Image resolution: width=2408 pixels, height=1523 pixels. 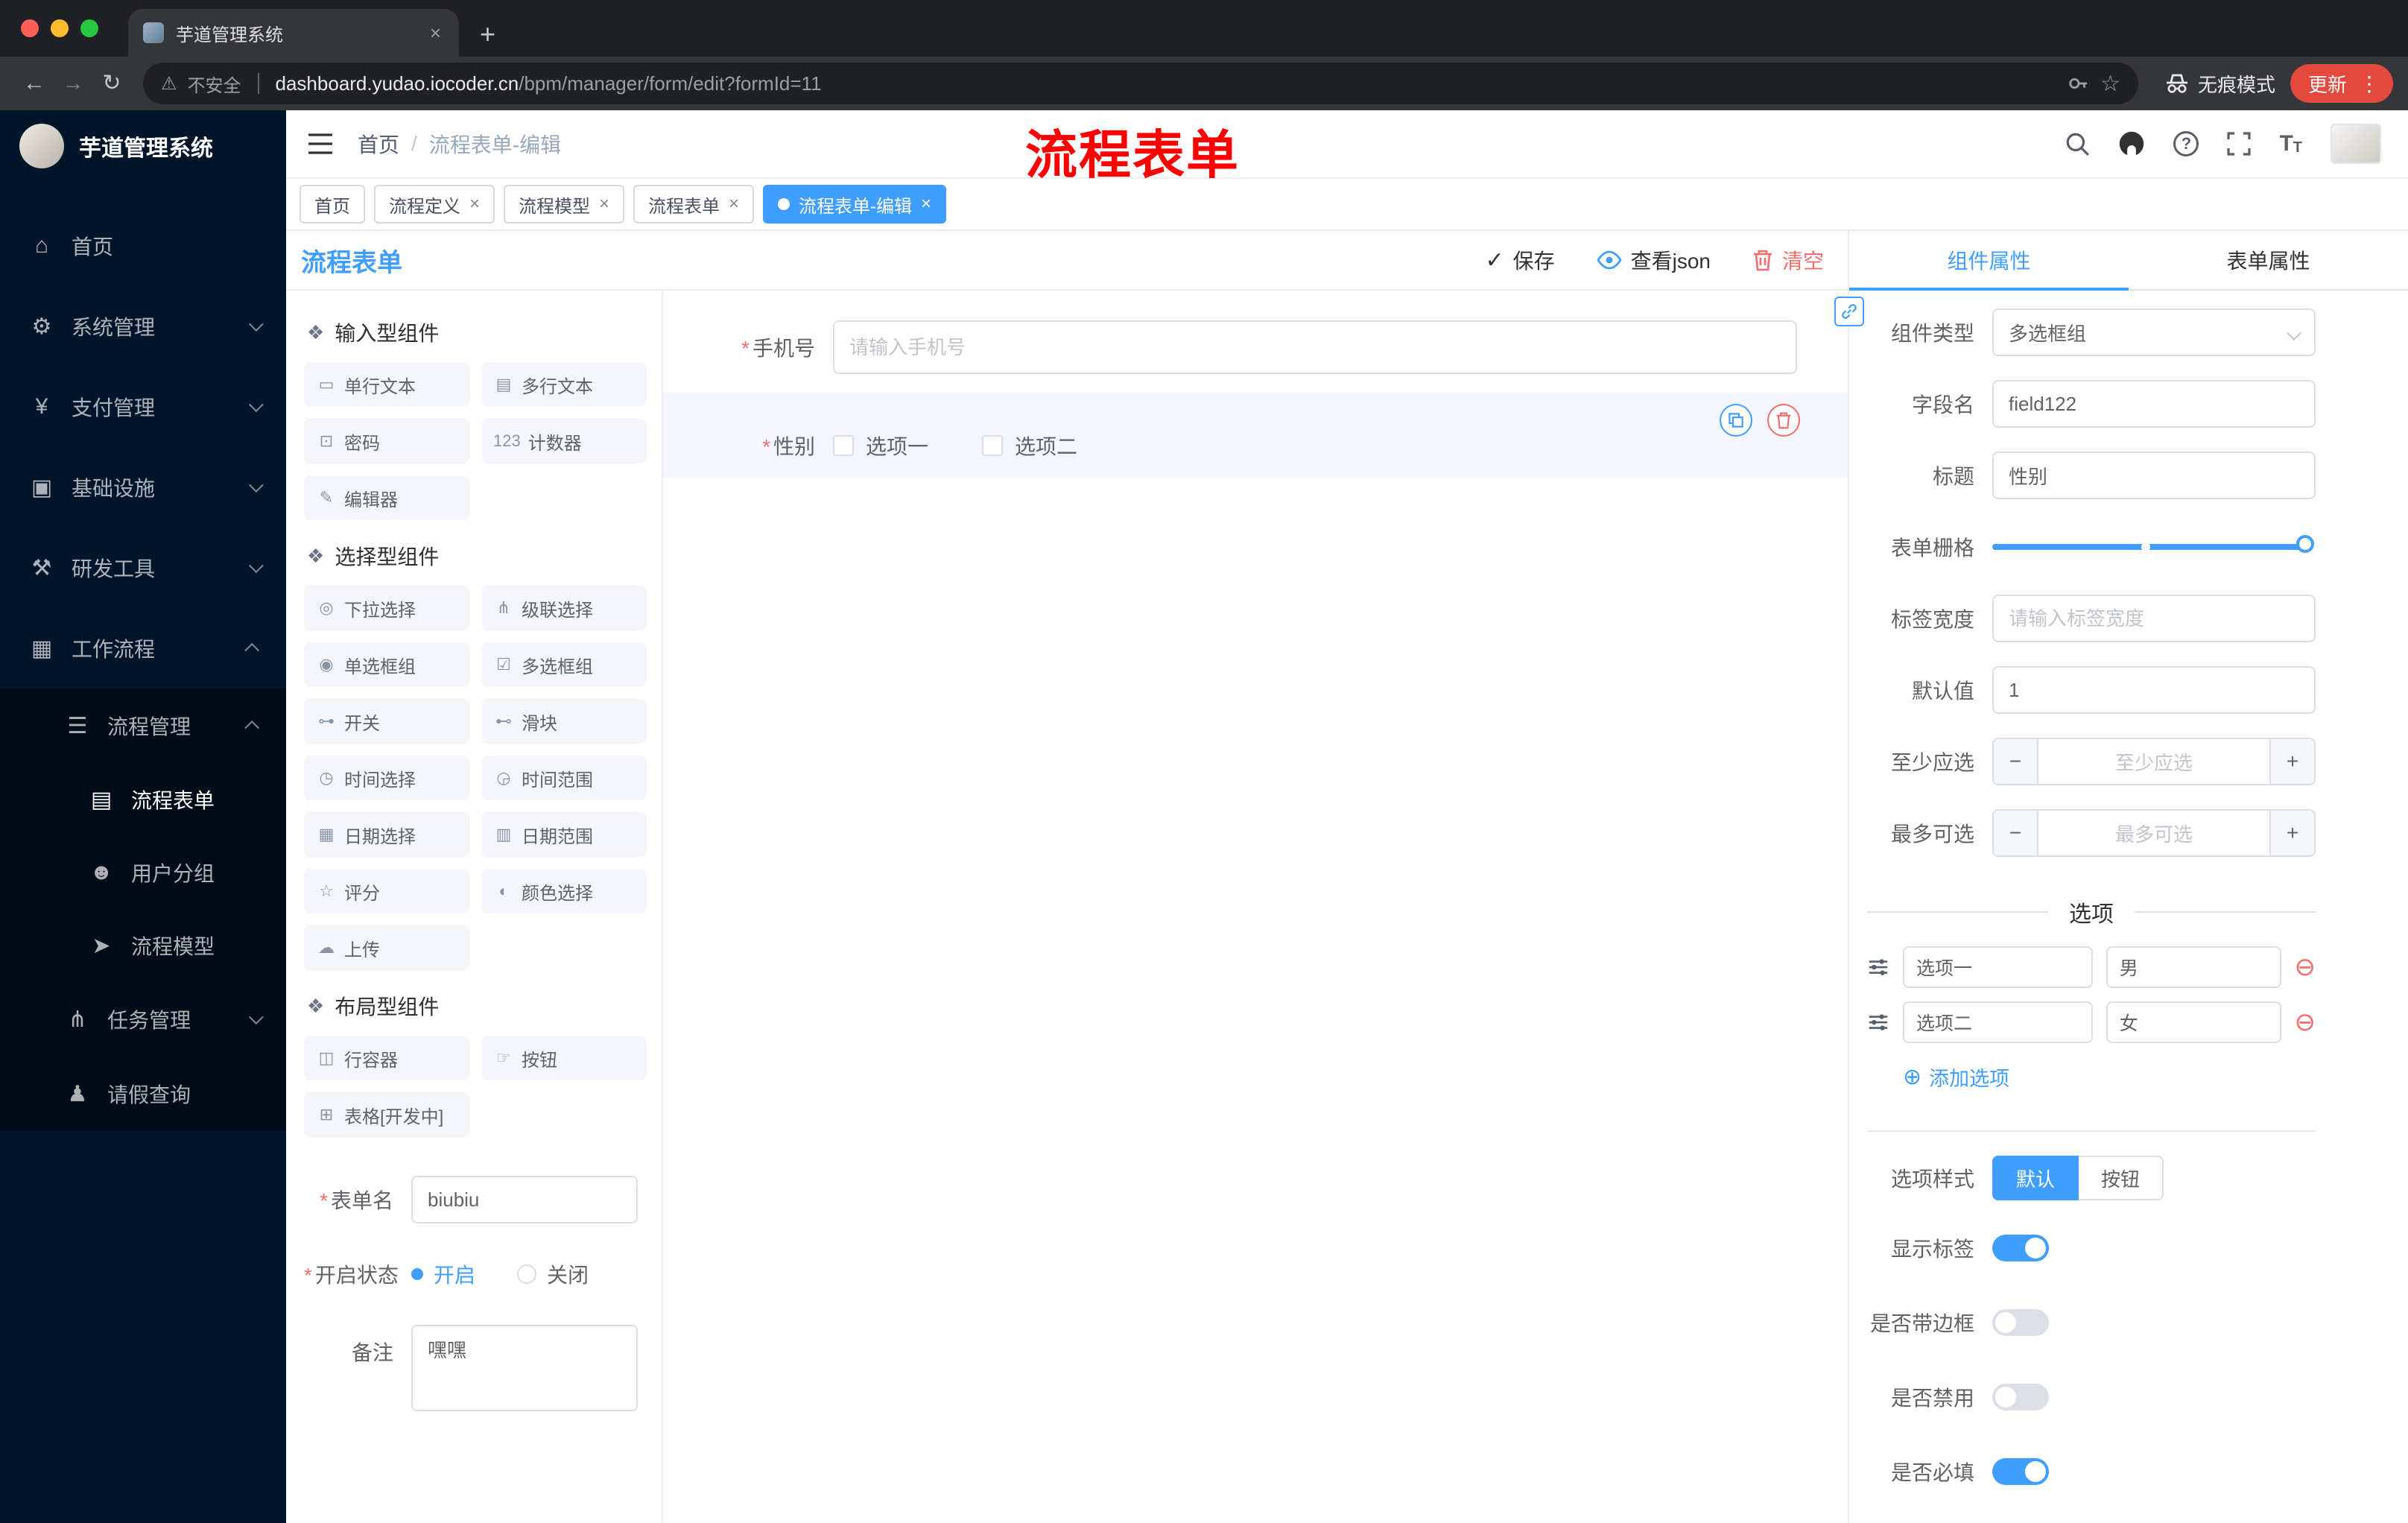 What do you see at coordinates (143, 873) in the screenshot?
I see `sidebar-item-user-group: ☻ 用户分组` at bounding box center [143, 873].